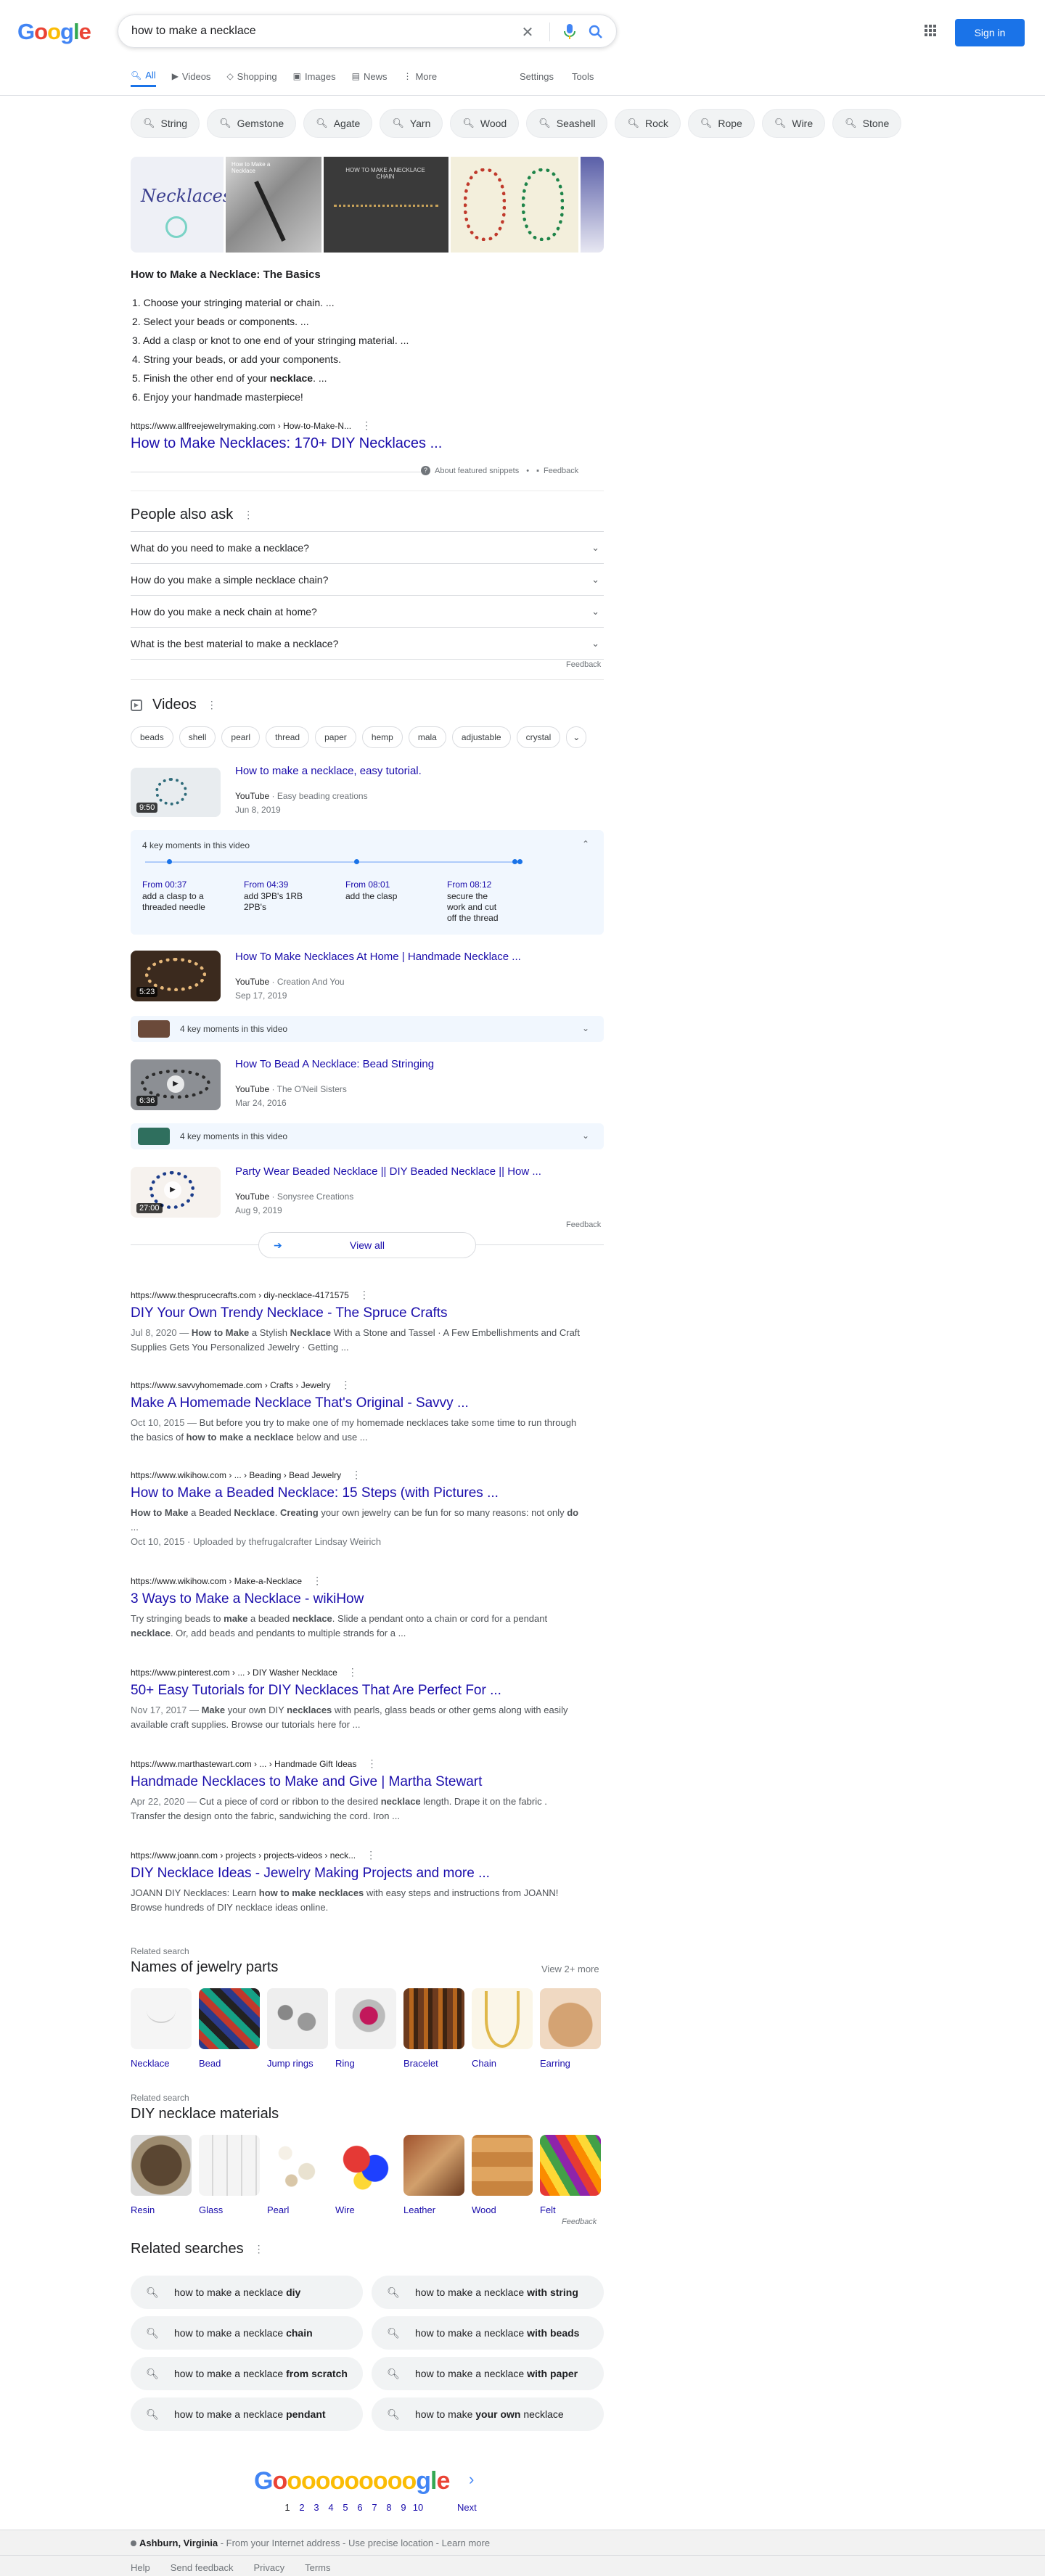 This screenshot has width=1045, height=2576. Describe the element at coordinates (367, 31) in the screenshot. I see `search-box: how to make a necklace ✕` at that location.